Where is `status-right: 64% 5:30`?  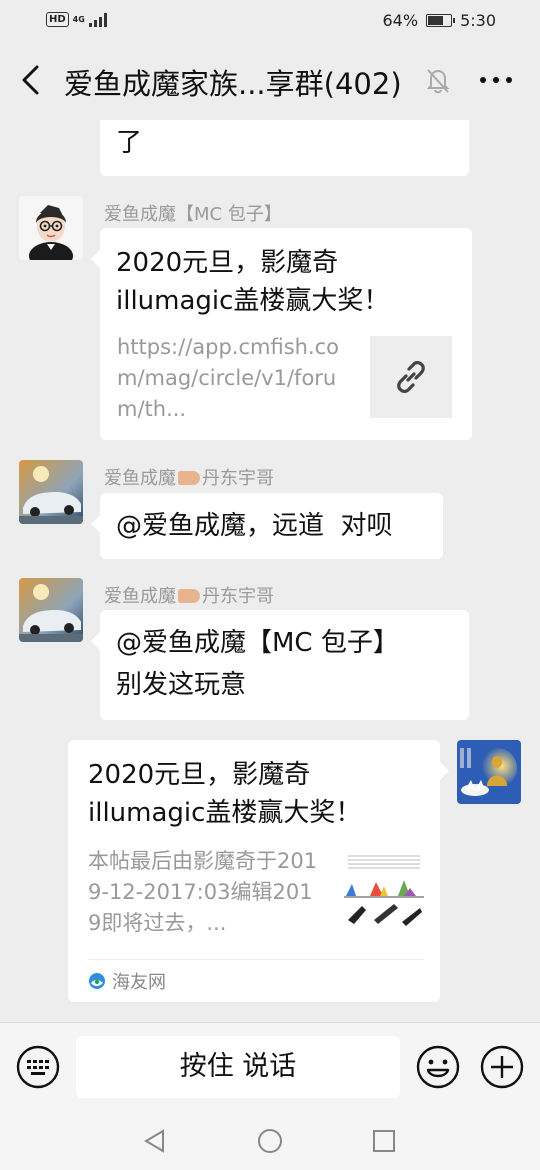
status-right: 64% 5:30 is located at coordinates (440, 20).